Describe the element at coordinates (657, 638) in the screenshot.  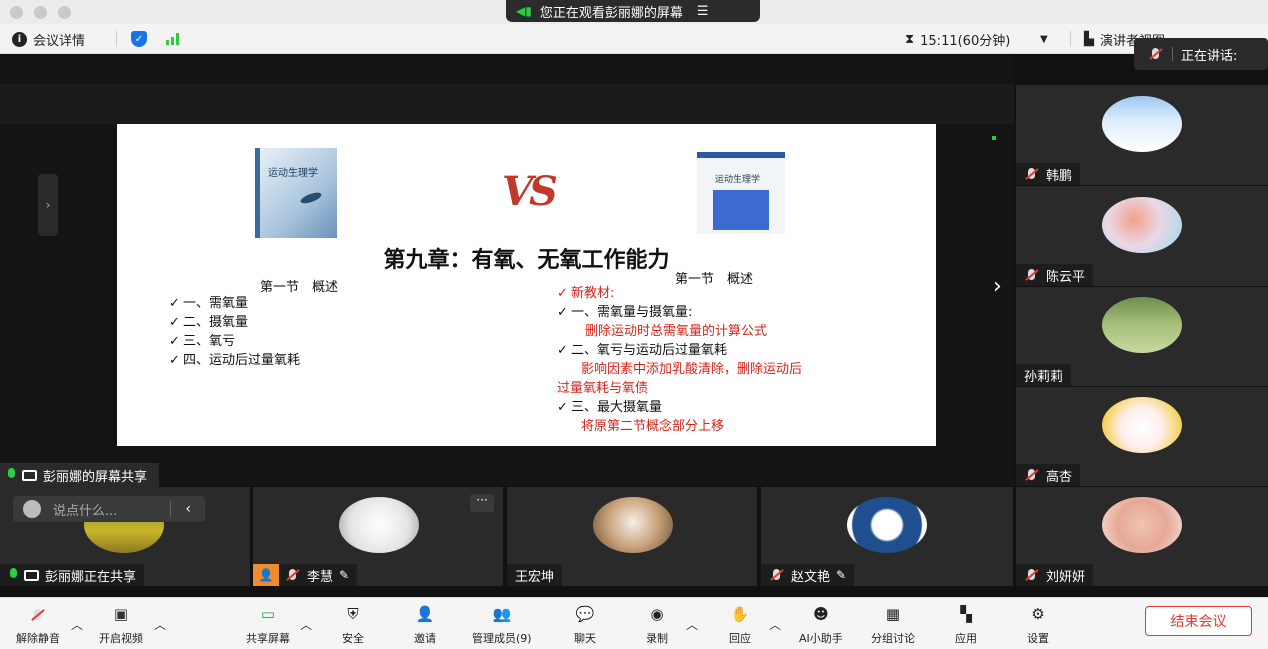
I see `record-label: 录制` at that location.